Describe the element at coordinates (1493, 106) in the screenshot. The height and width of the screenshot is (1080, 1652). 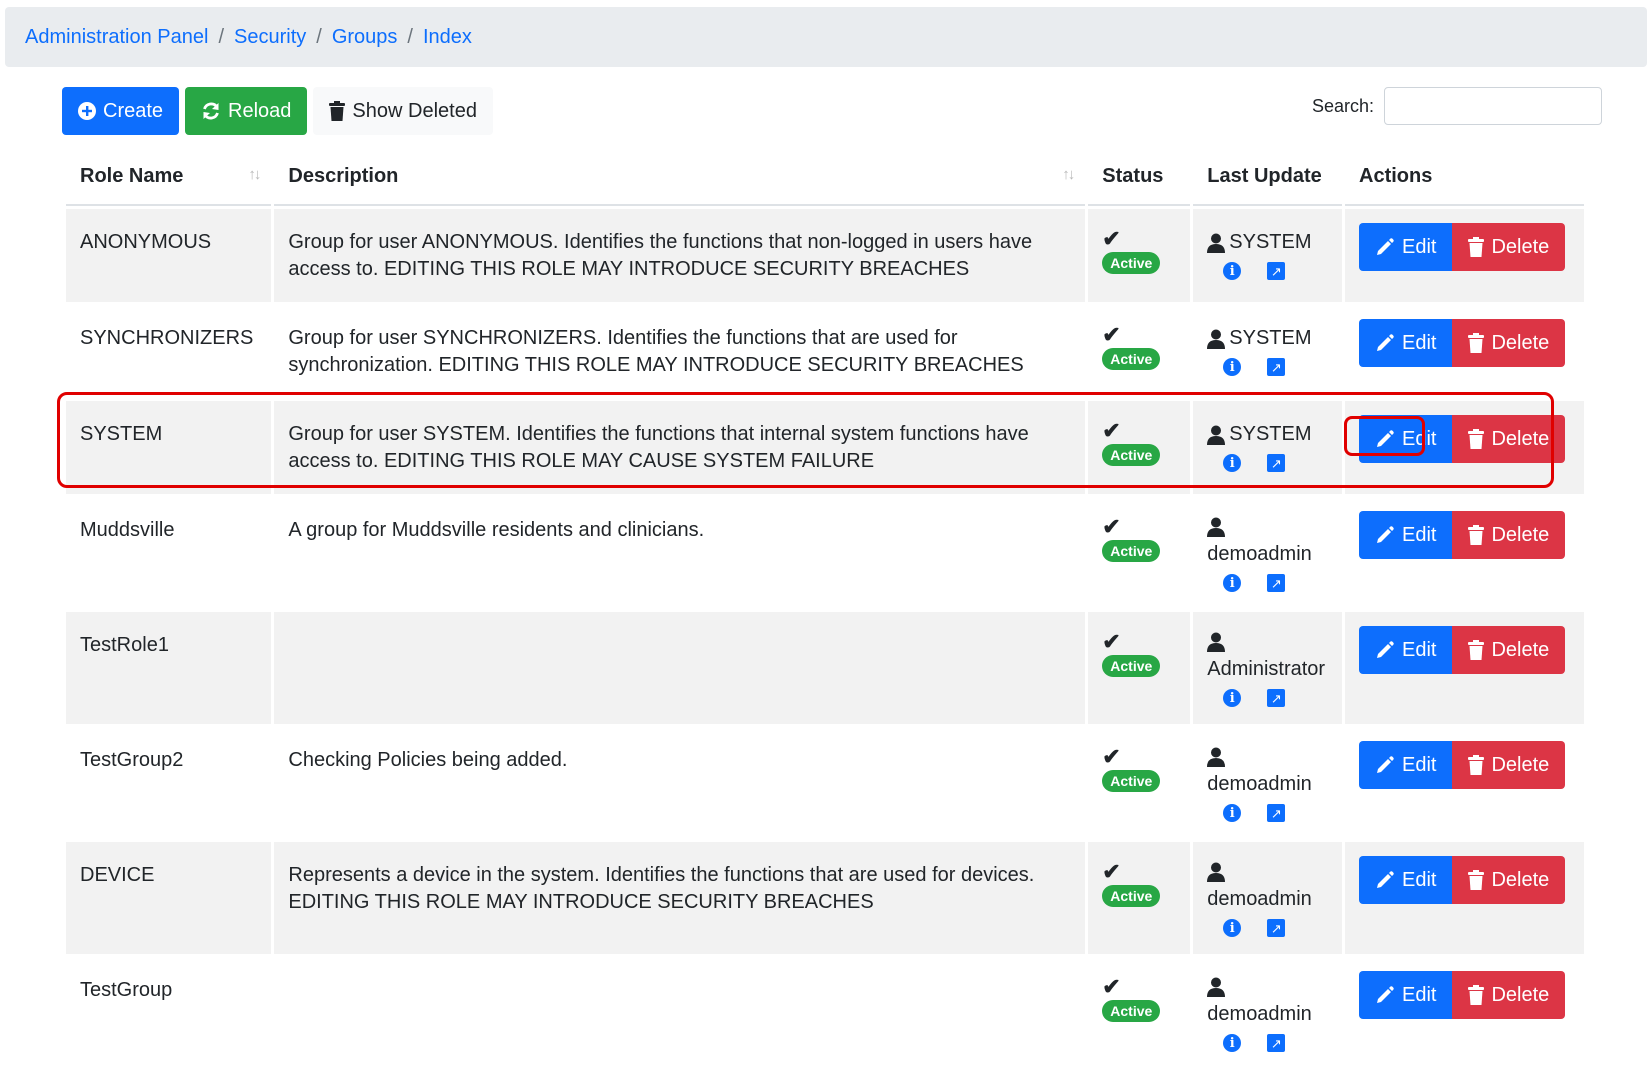
I see `search-input` at that location.